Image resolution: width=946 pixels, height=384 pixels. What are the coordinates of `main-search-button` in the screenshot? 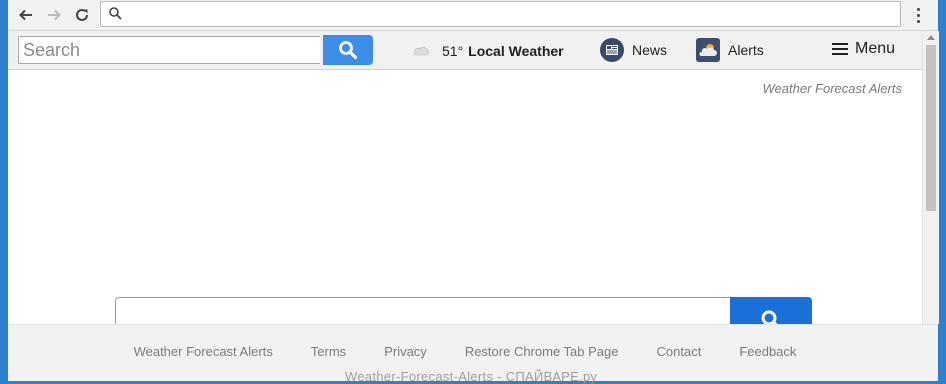 It's located at (771, 312).